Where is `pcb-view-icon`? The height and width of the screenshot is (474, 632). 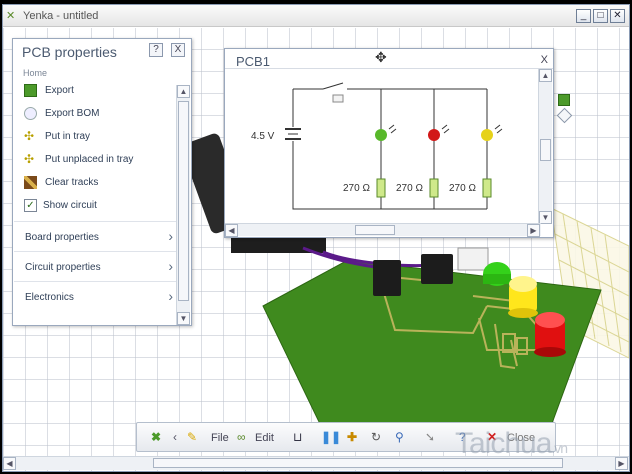
pcb-view-icon is located at coordinates (564, 100).